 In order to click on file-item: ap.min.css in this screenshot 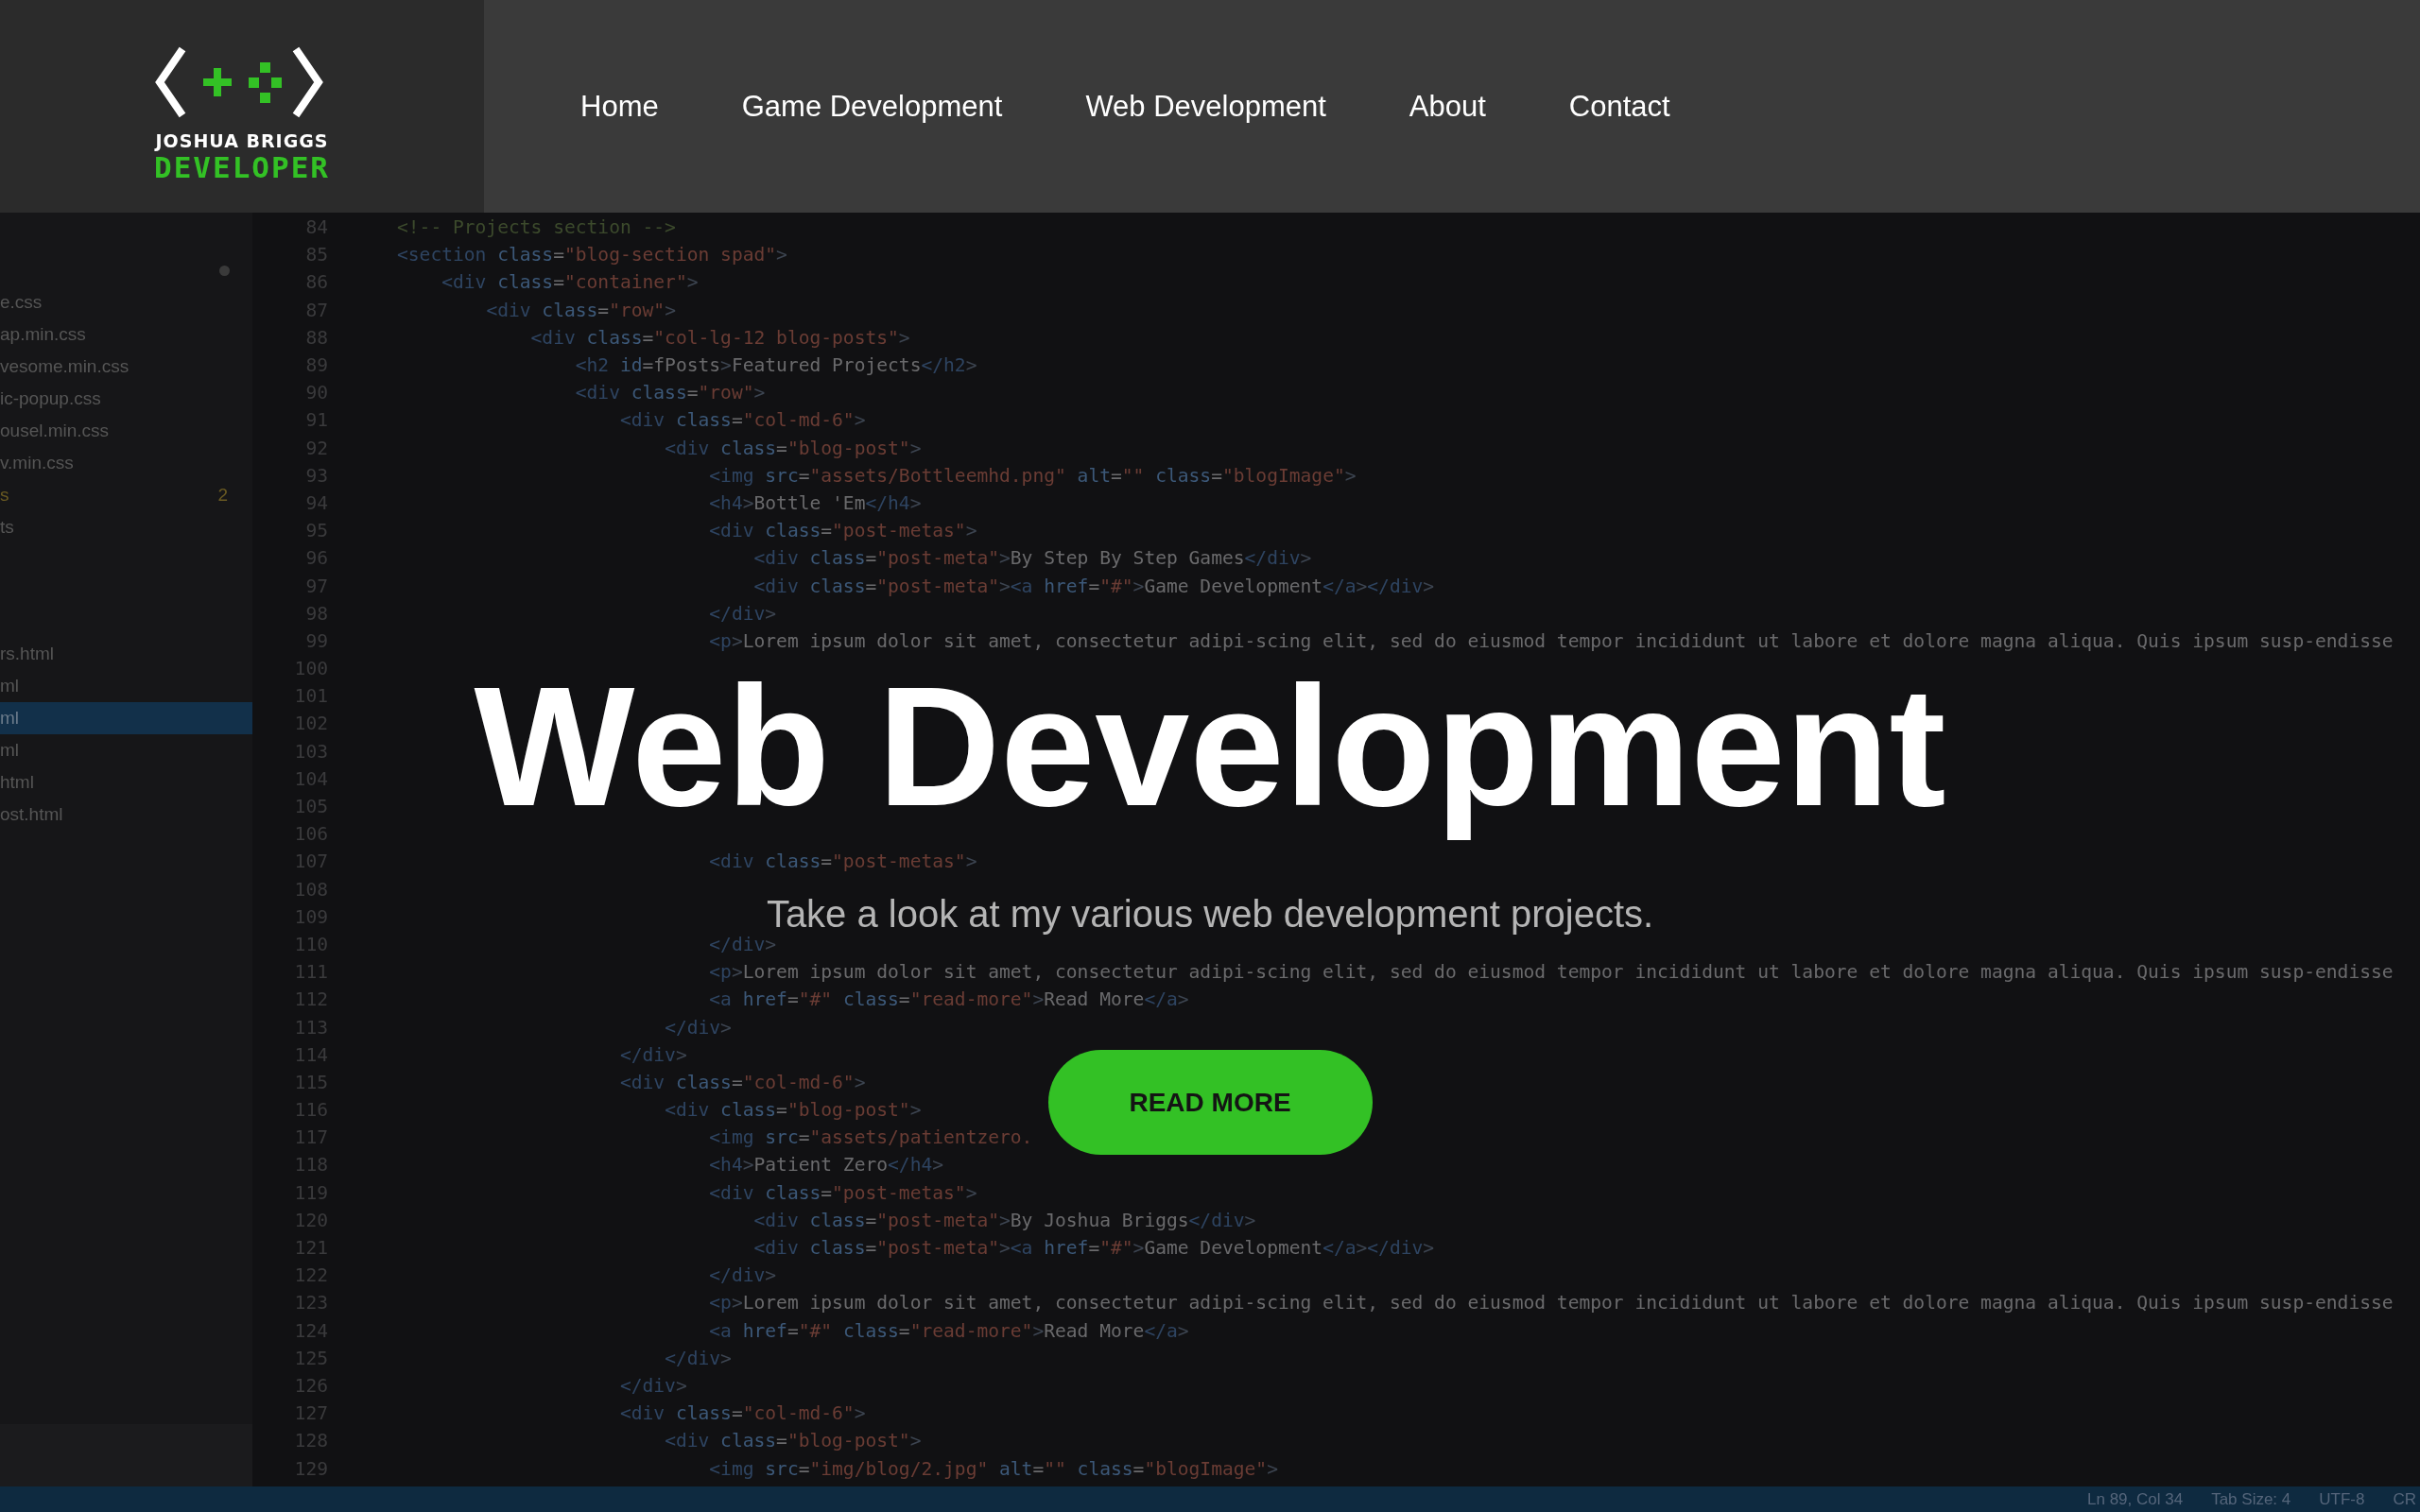, I will do `click(126, 334)`.